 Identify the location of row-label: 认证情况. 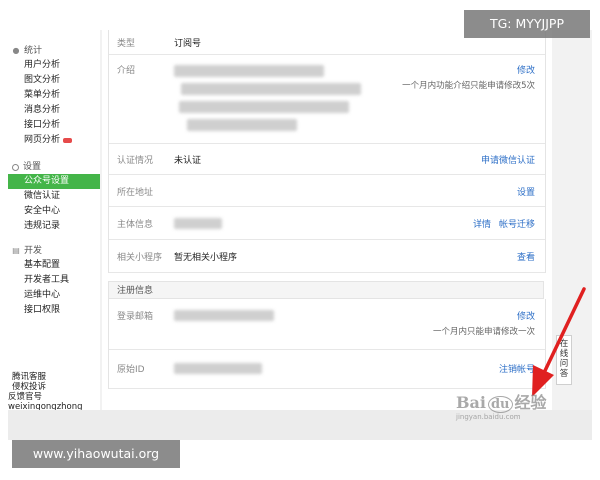
(135, 161).